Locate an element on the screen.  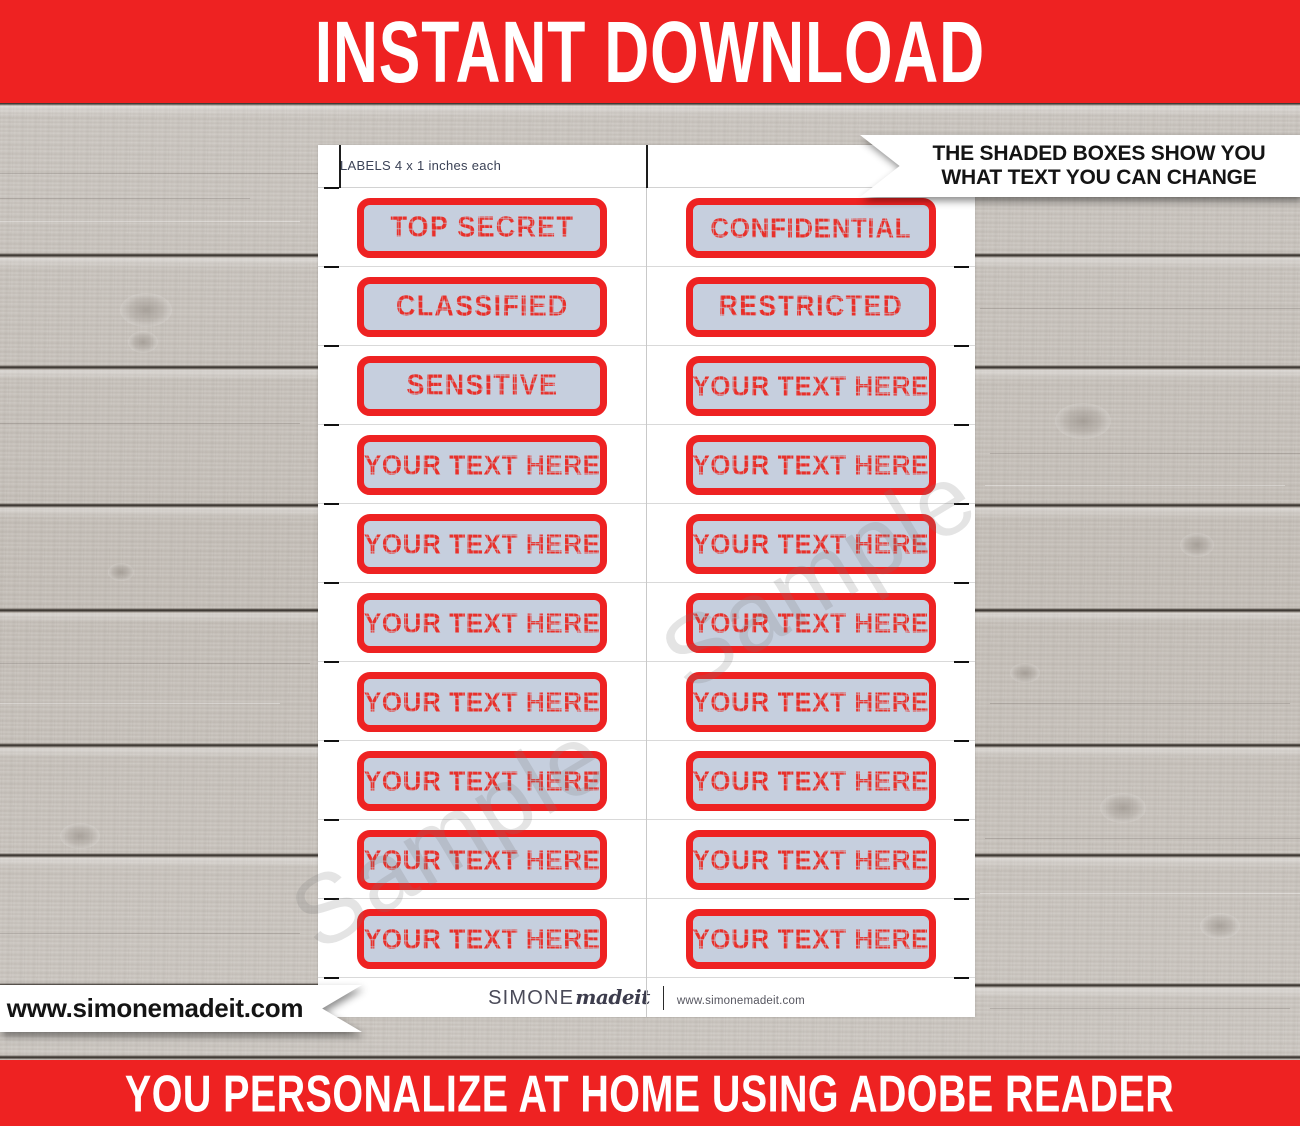
instant-download-text: INSTANT DOWNLOAD is located at coordinates (650, 51).